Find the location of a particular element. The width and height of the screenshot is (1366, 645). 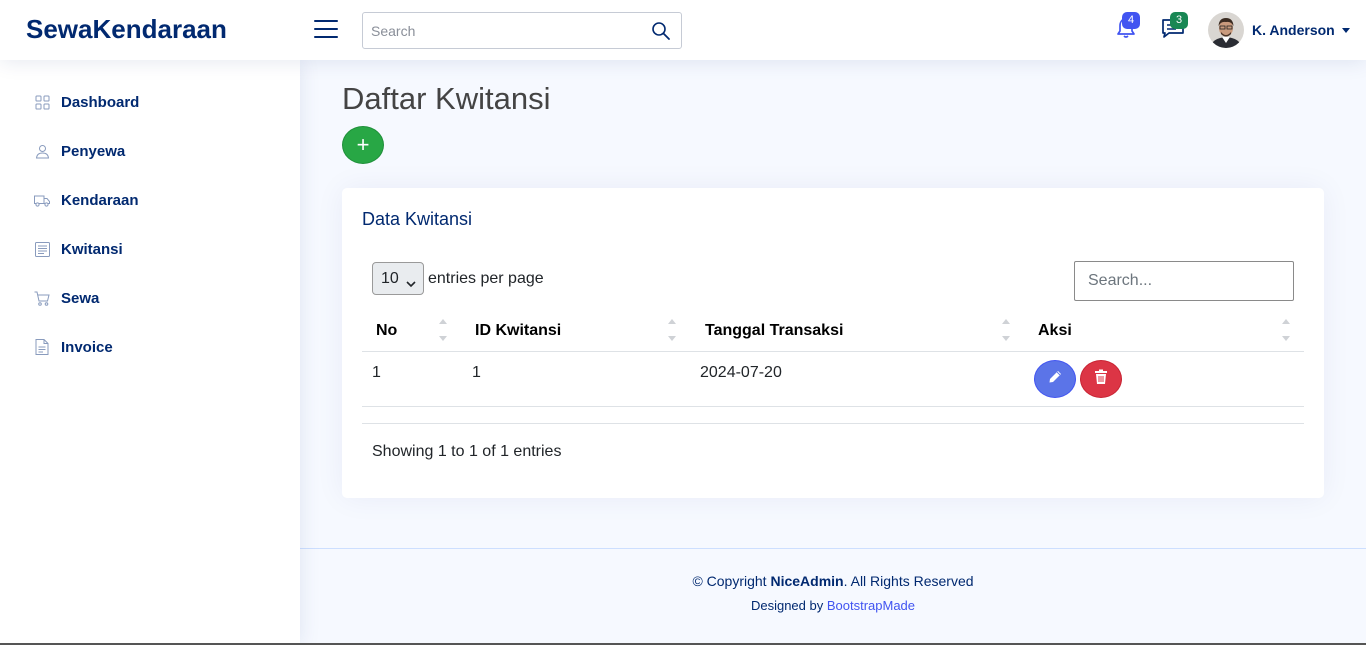

notifications-badge: 4 is located at coordinates (1131, 20).